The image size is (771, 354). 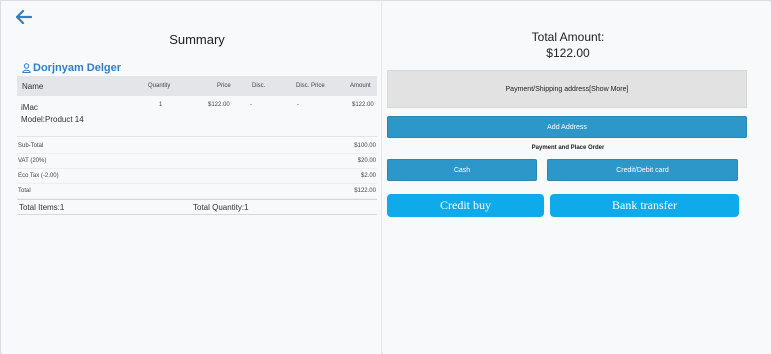 I want to click on summary-footer: Total Items:1 Total Quantity:1, so click(x=197, y=207).